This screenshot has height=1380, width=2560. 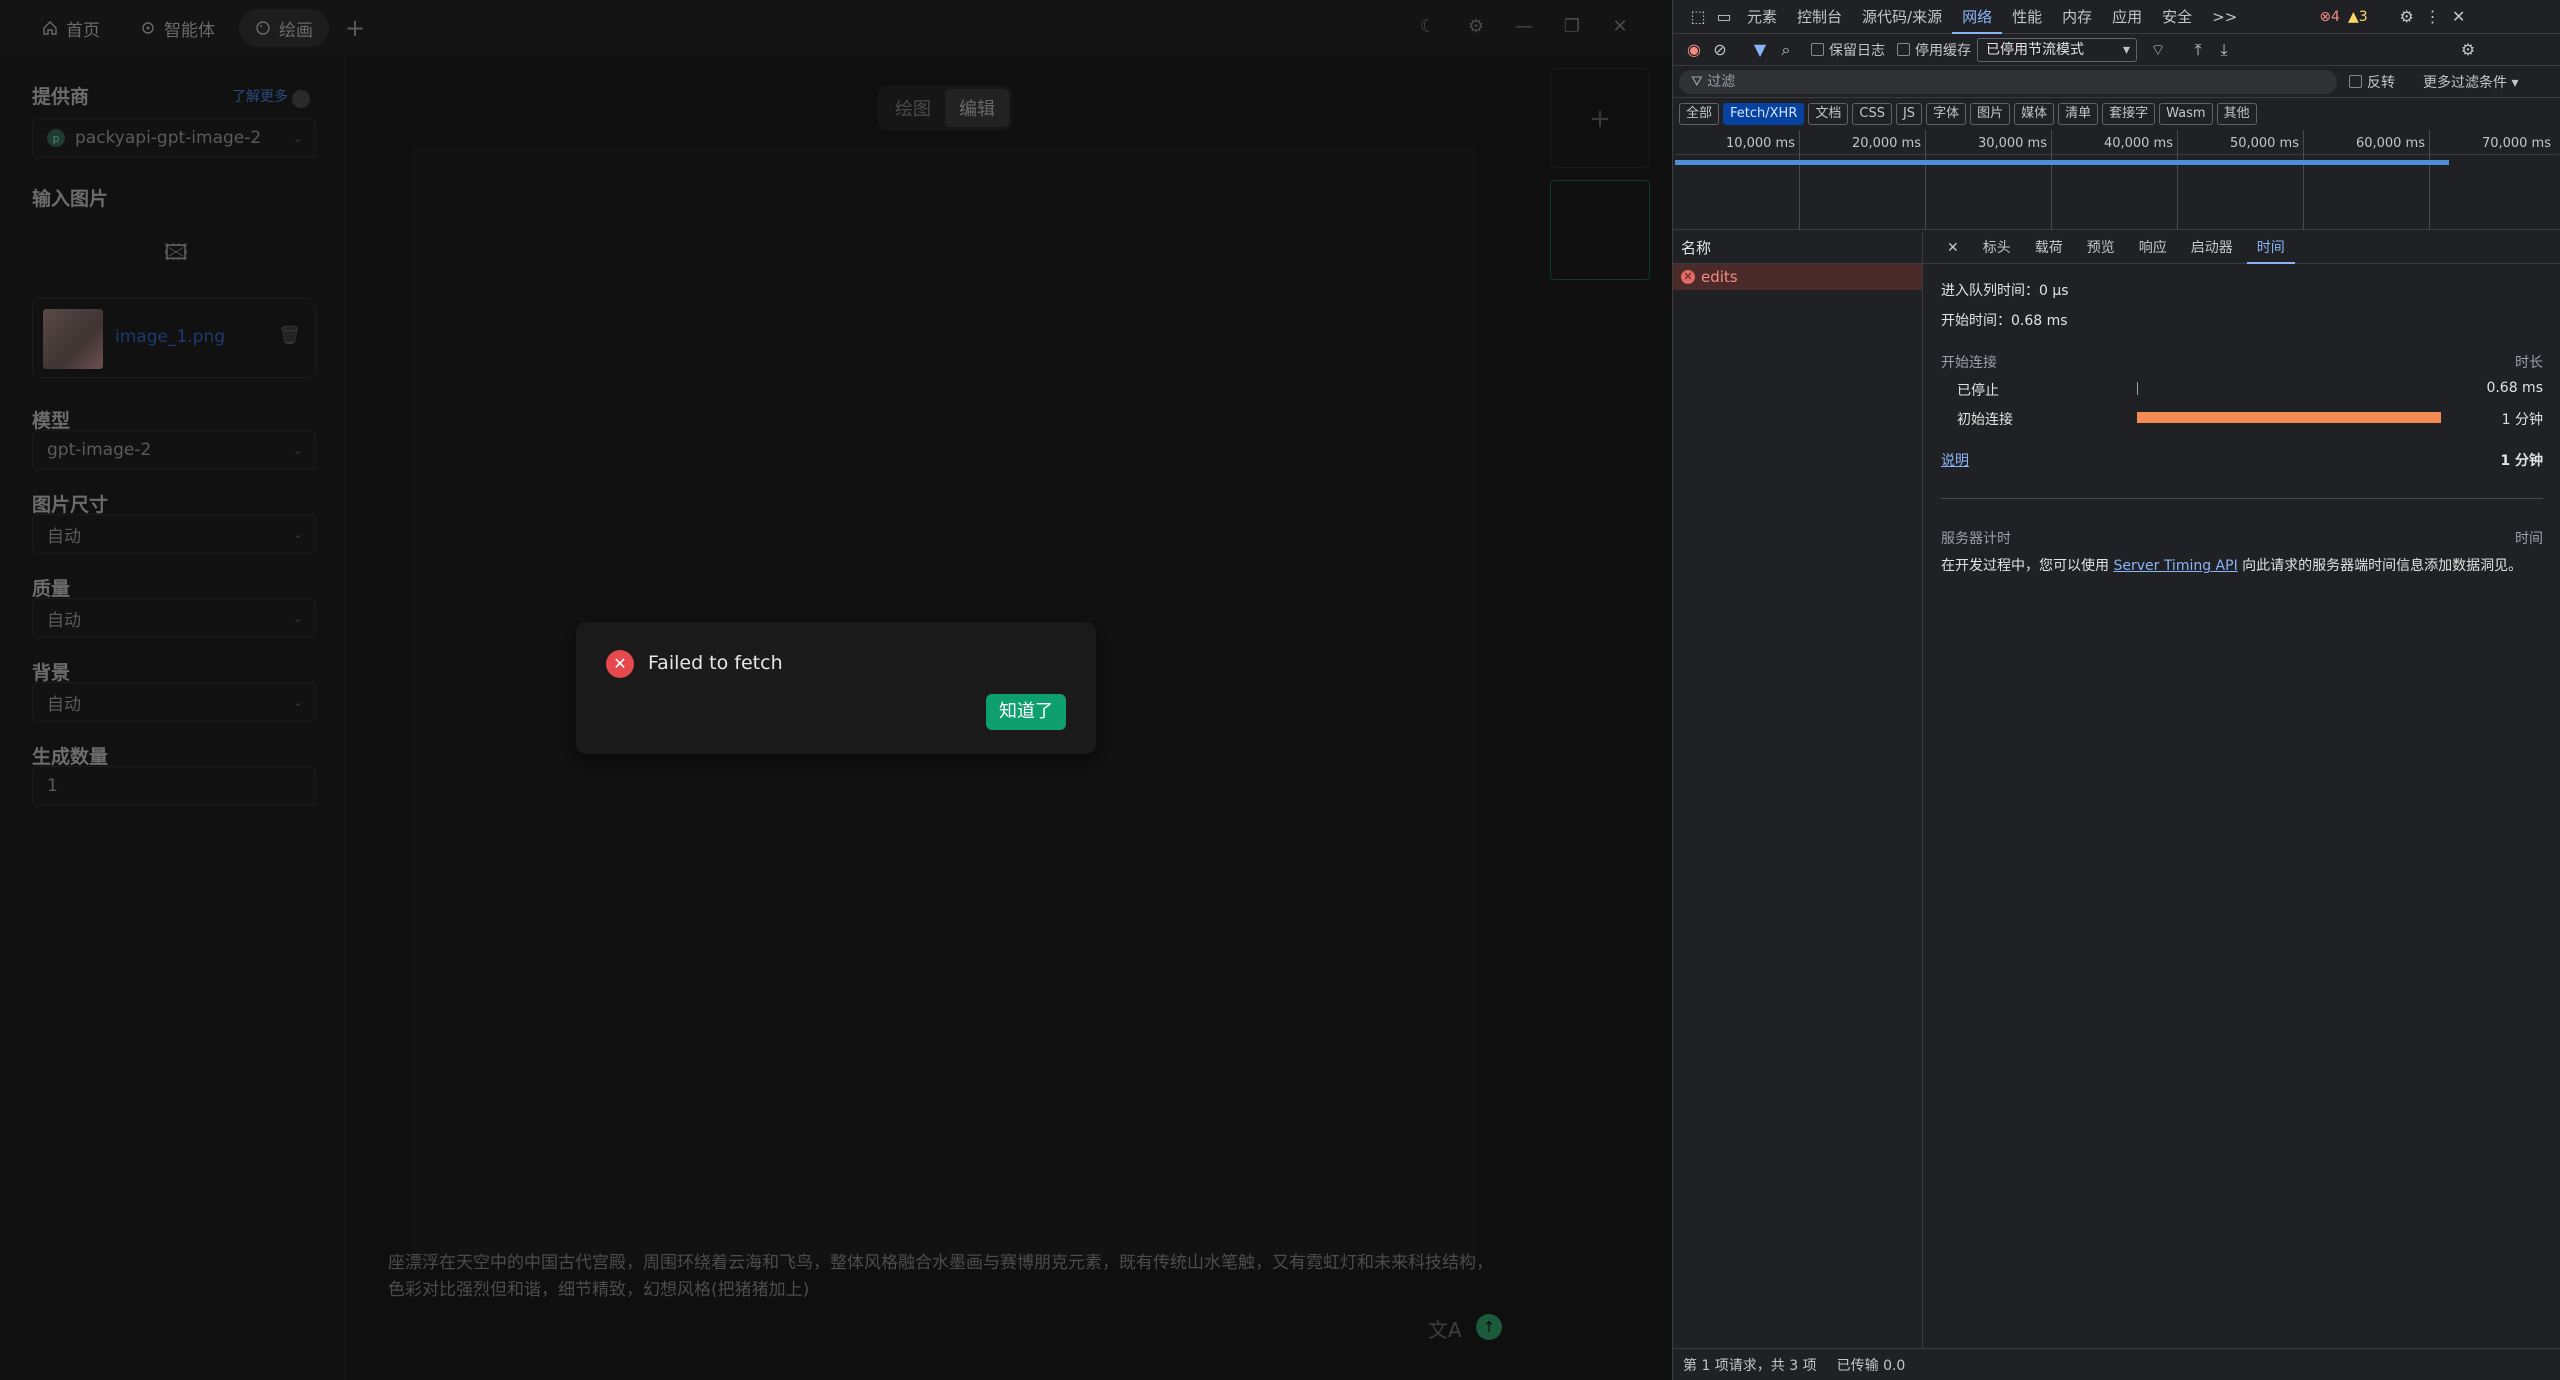 I want to click on tab-preview: 预览, so click(x=2101, y=248).